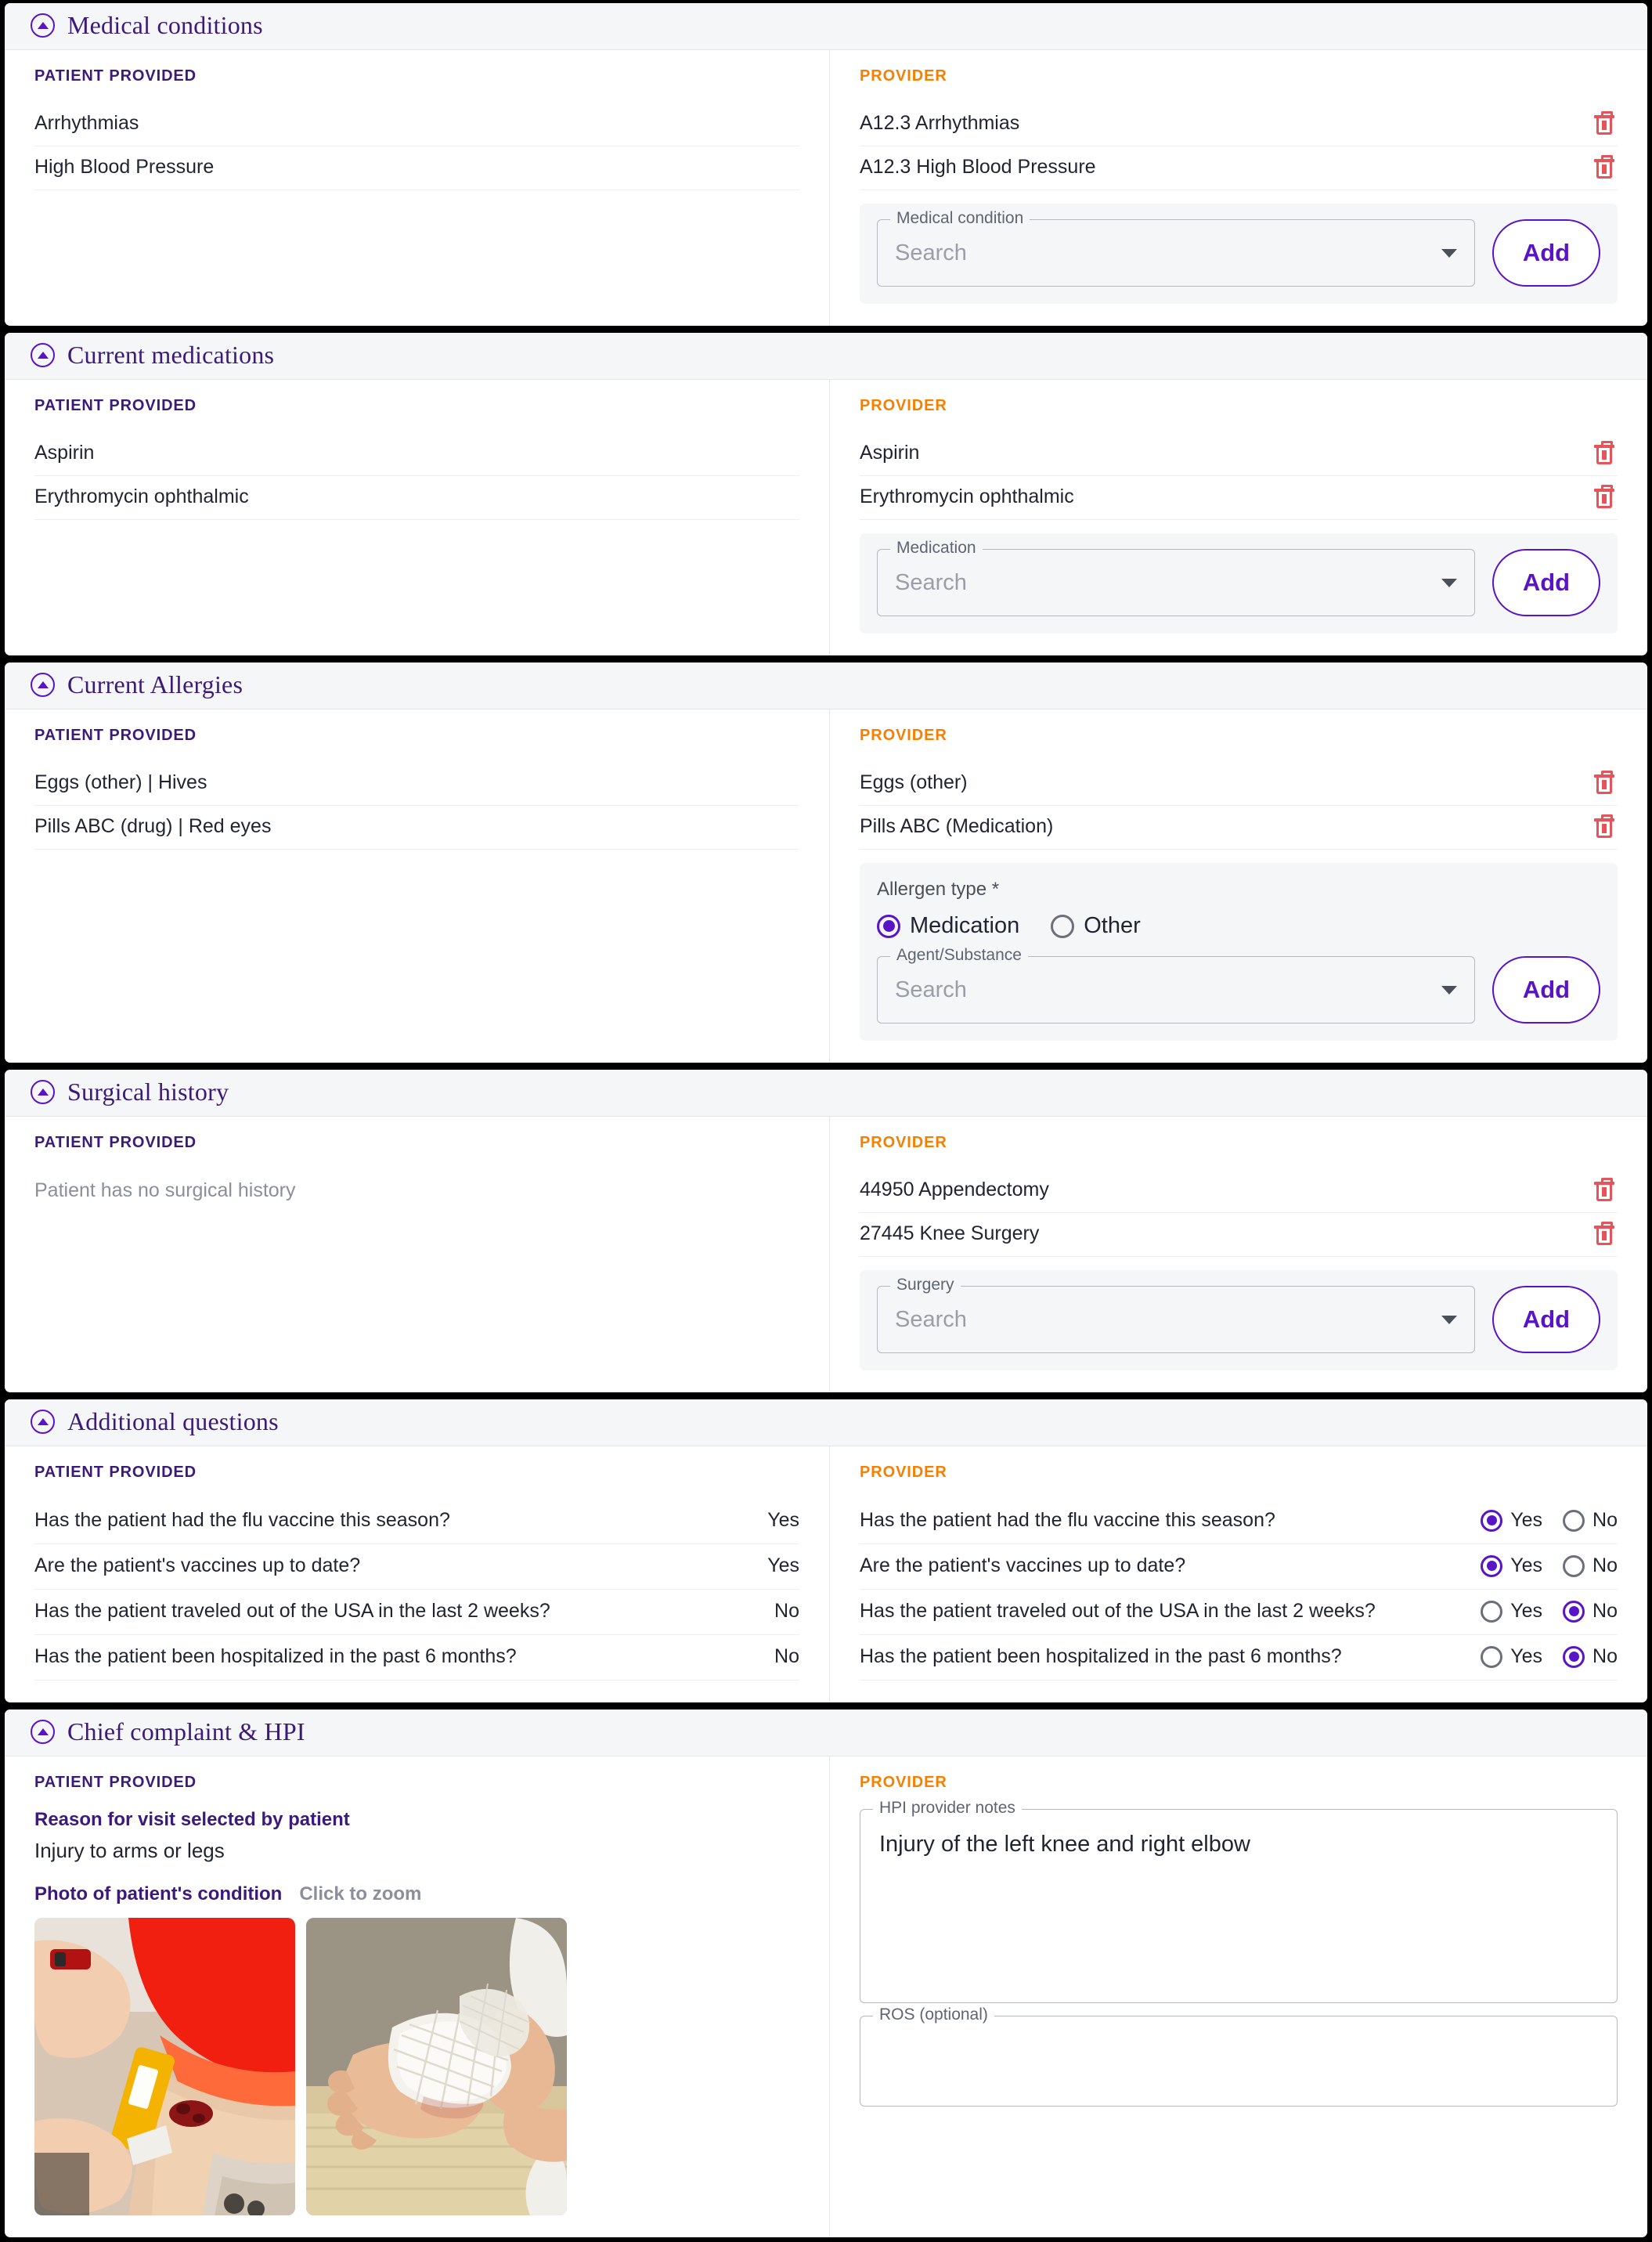 Image resolution: width=1652 pixels, height=2242 pixels. What do you see at coordinates (978, 167) in the screenshot?
I see `item-label: A12.3 High Blood Pressure` at bounding box center [978, 167].